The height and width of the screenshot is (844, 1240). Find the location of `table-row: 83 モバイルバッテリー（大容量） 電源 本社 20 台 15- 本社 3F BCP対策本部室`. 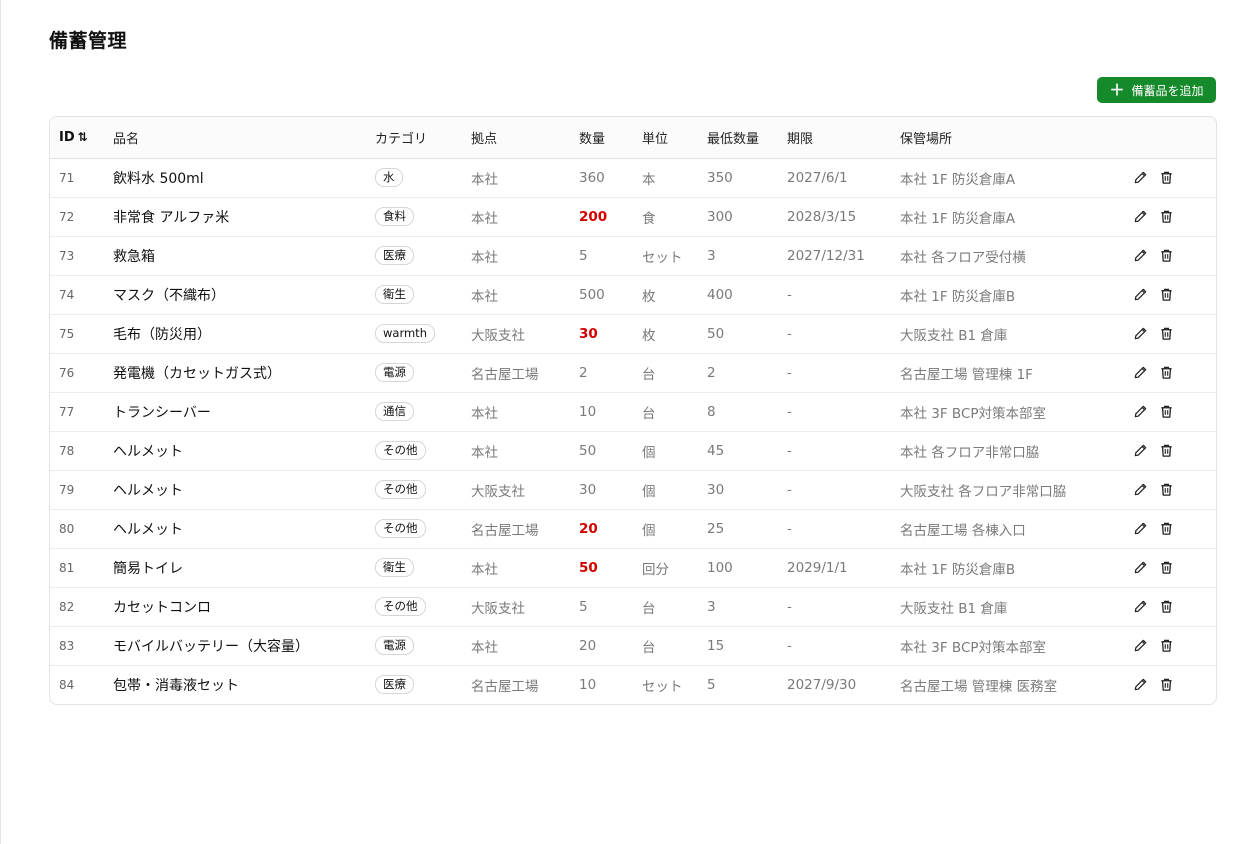

table-row: 83 モバイルバッテリー（大容量） 電源 本社 20 台 15- 本社 3F BCP対策本部室 is located at coordinates (633, 646).